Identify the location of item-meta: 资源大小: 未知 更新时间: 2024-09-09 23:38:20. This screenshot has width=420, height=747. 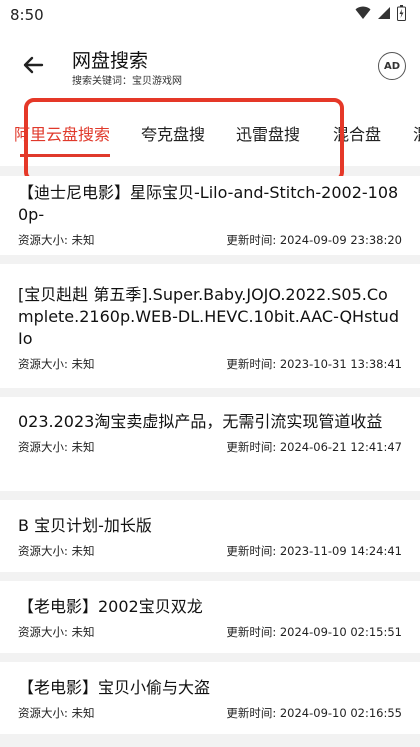
(210, 240).